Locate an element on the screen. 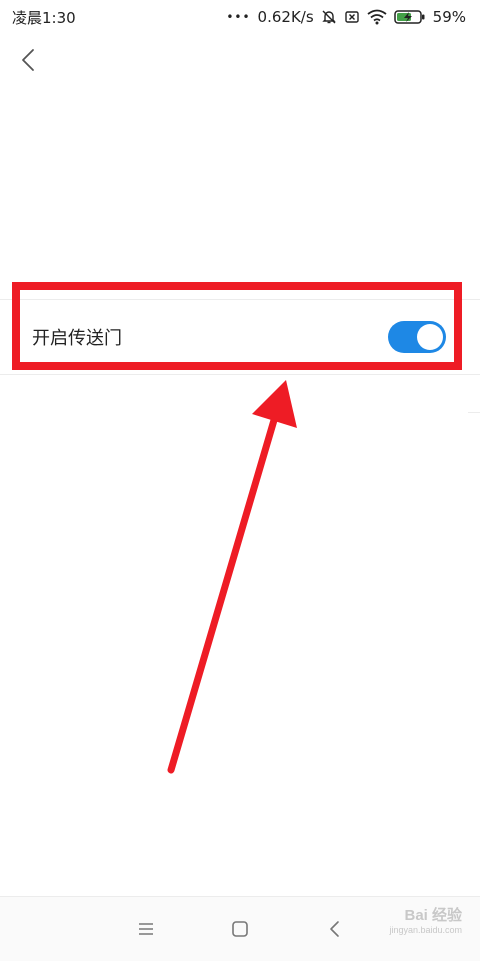 This screenshot has width=480, height=961. back-icon is located at coordinates (334, 929).